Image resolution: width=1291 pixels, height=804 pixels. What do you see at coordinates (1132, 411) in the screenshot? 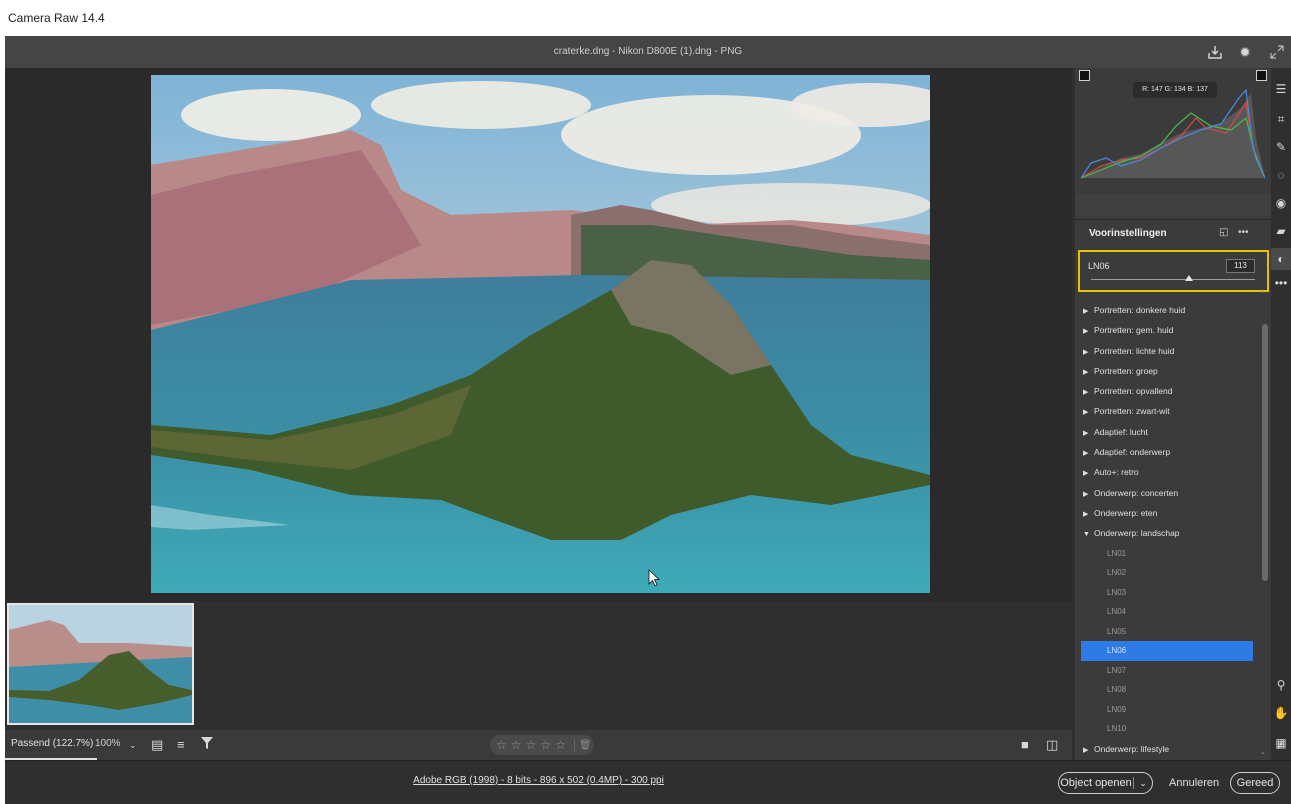
I see `preset-group-label: Portretten: zwart-wit` at bounding box center [1132, 411].